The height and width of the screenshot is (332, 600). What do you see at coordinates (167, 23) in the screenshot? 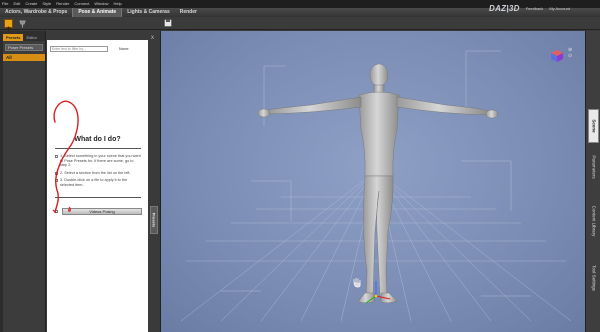
I see `save-icon` at bounding box center [167, 23].